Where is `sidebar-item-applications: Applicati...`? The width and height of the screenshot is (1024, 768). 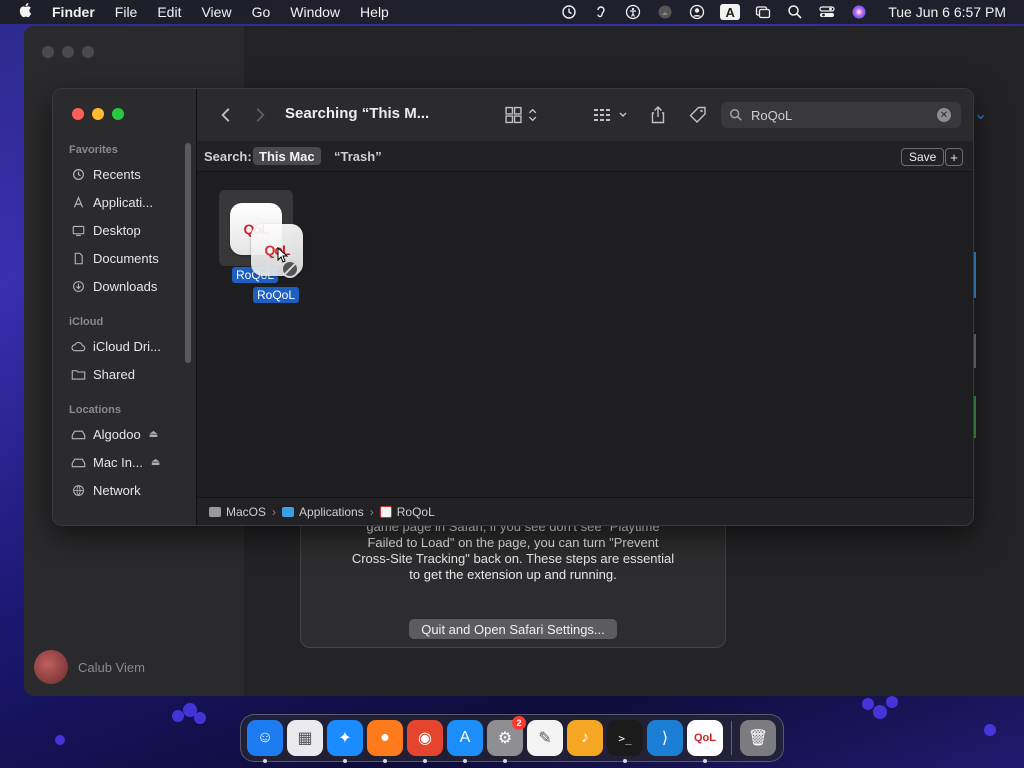 sidebar-item-applications: Applicati... is located at coordinates (128, 202).